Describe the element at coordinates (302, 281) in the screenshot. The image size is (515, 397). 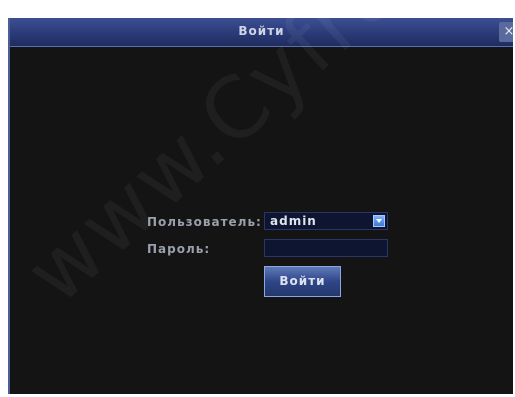
I see `login-button: Войти` at that location.